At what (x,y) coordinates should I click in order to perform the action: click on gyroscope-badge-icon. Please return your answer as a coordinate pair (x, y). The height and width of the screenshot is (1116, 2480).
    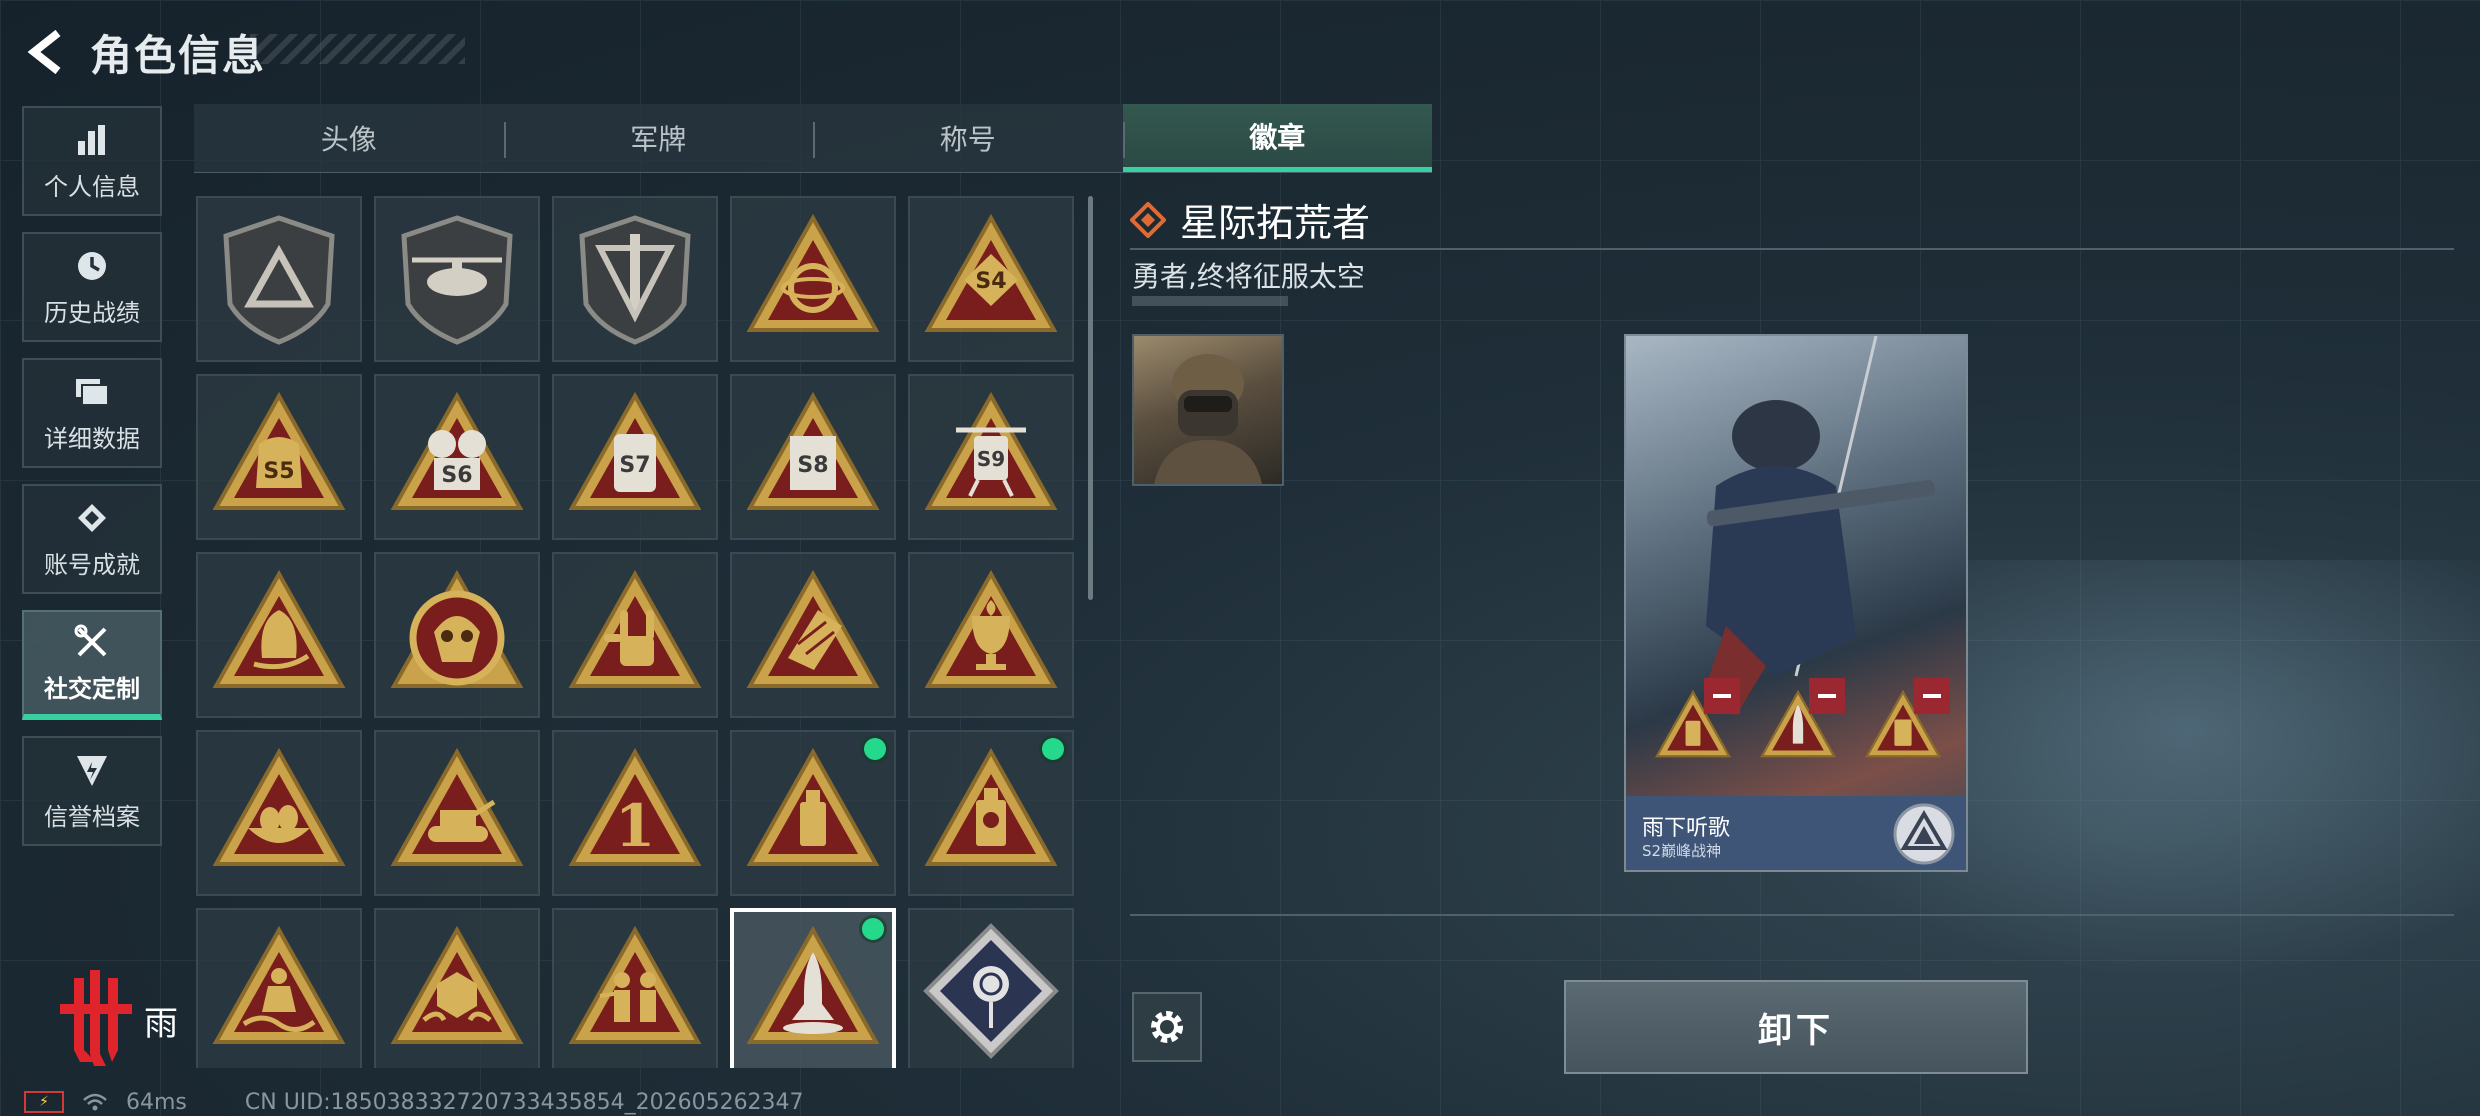
    Looking at the image, I should click on (813, 272).